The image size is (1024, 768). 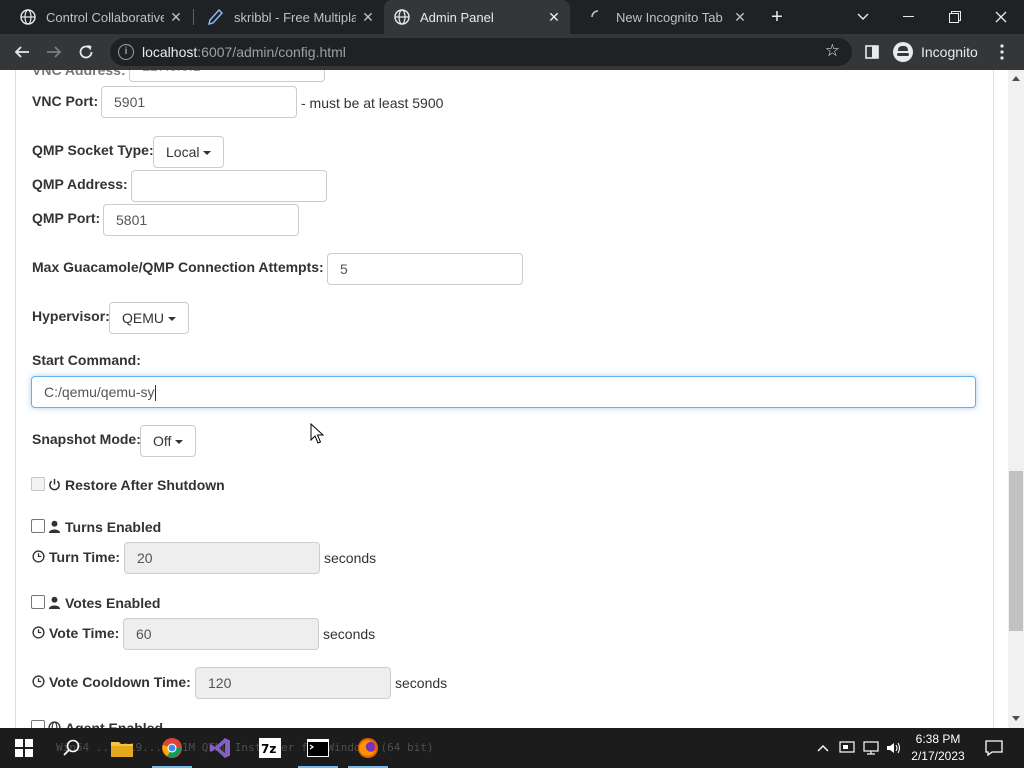 I want to click on qmp-socket-type-dropdown: Local, so click(x=189, y=152).